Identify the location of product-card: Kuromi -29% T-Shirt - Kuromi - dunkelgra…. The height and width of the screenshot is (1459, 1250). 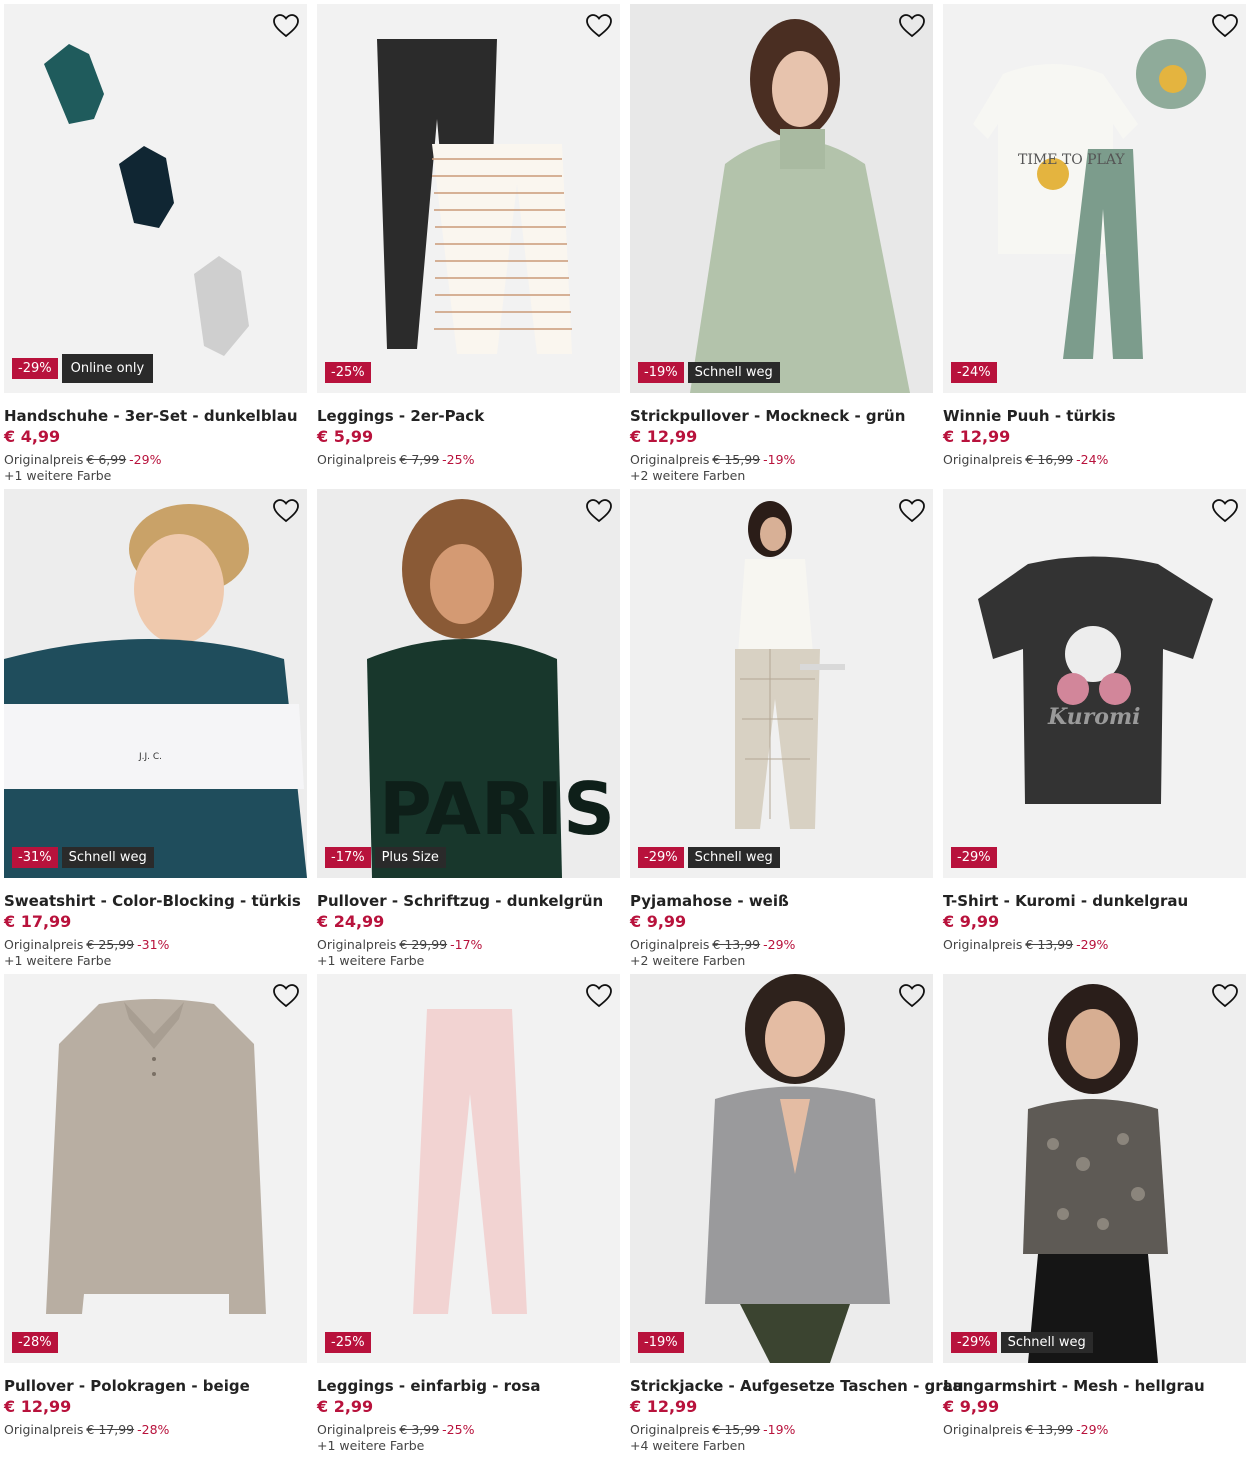
(1094, 731).